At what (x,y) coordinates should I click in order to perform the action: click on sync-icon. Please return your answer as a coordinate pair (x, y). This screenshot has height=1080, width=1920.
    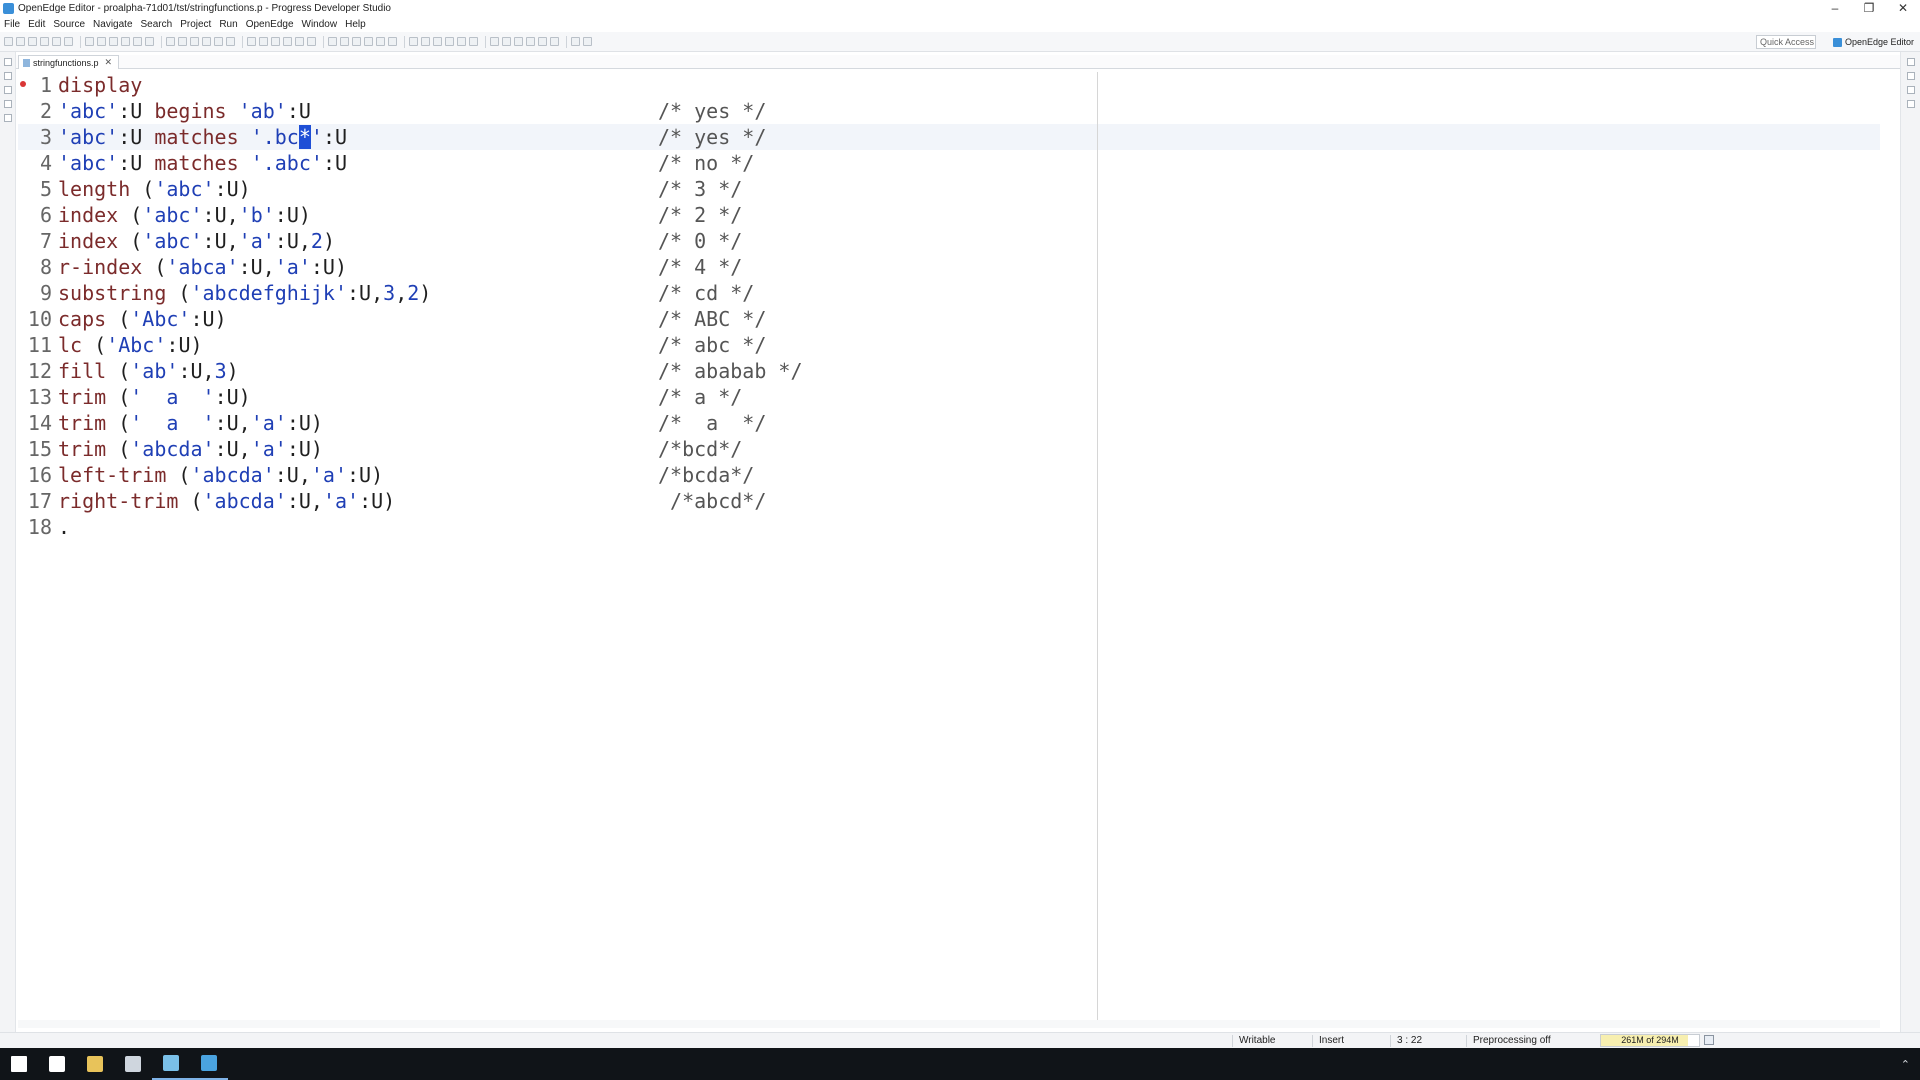
    Looking at the image, I should click on (344, 41).